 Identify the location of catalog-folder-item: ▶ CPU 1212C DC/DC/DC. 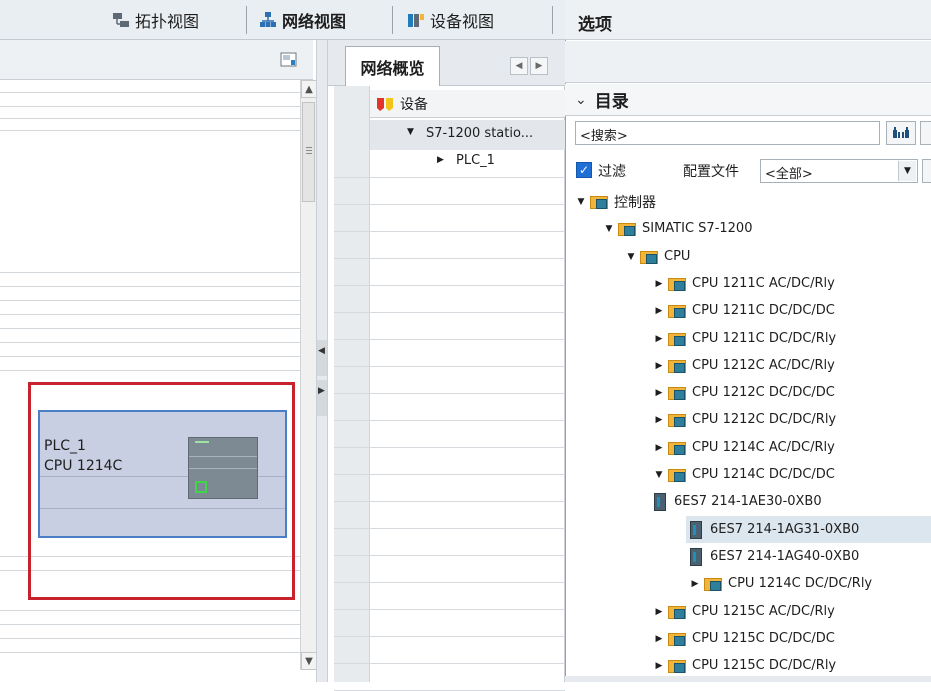
(744, 392).